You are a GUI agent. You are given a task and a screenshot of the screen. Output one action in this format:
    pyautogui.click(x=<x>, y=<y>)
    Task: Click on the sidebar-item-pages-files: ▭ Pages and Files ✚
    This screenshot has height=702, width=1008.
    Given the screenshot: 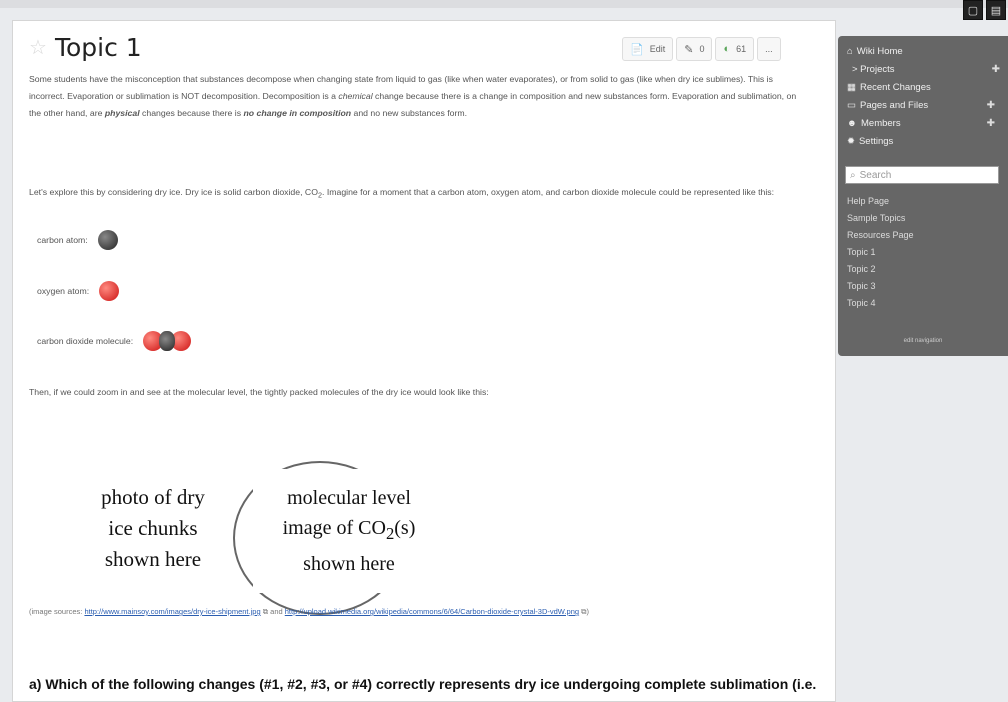 What is the action you would take?
    pyautogui.click(x=922, y=105)
    